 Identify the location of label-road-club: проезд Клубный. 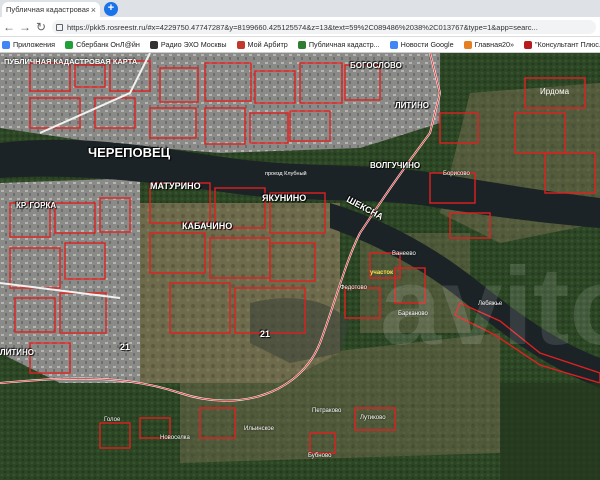
(286, 174).